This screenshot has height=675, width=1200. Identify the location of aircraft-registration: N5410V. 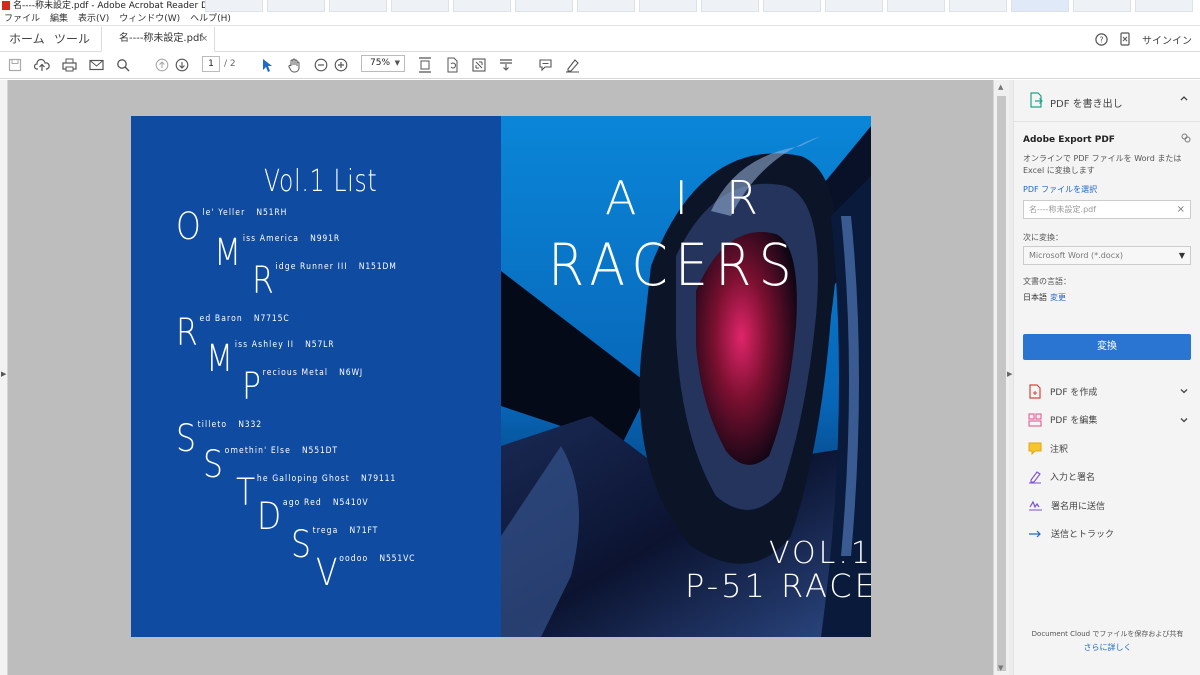
(350, 503).